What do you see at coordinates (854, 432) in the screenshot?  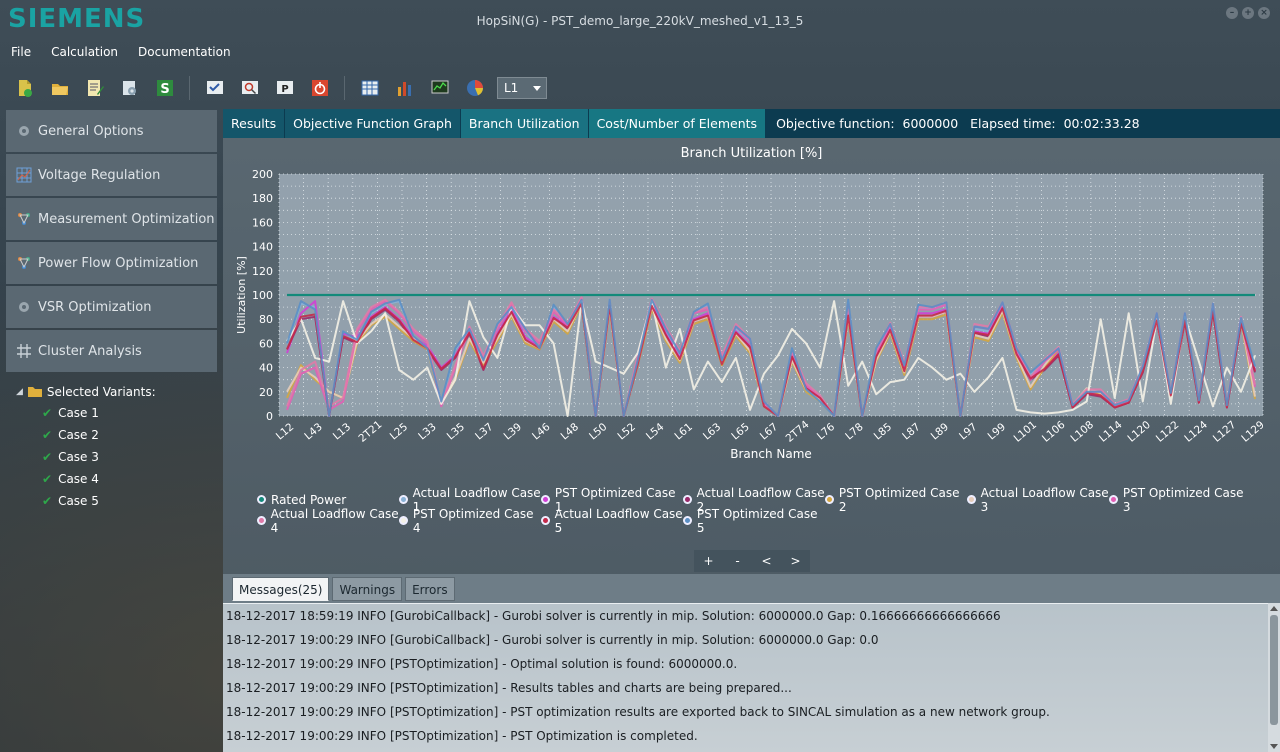 I see `x-tick-label: L78` at bounding box center [854, 432].